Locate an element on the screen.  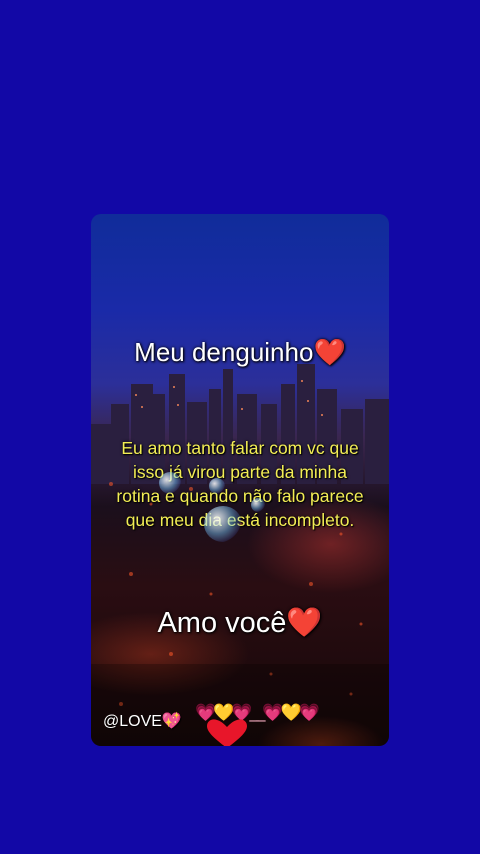
closing-text: Amo você❤️ is located at coordinates (240, 623).